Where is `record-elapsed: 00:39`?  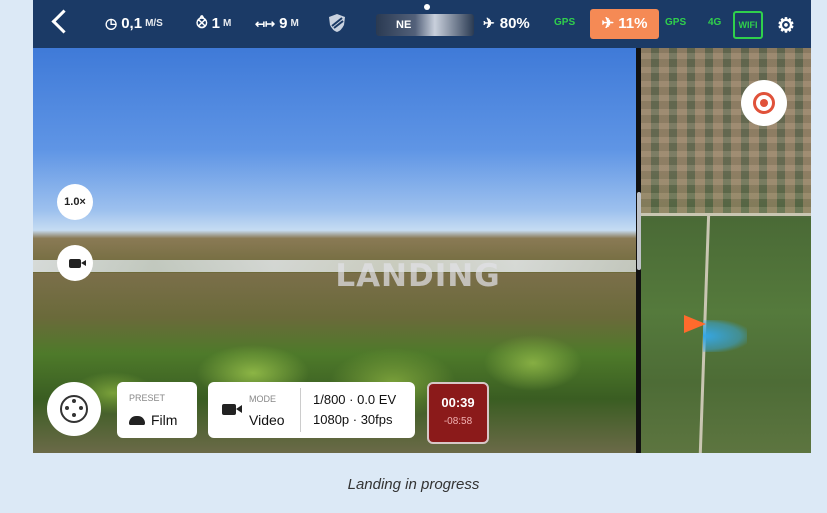
record-elapsed: 00:39 is located at coordinates (458, 402).